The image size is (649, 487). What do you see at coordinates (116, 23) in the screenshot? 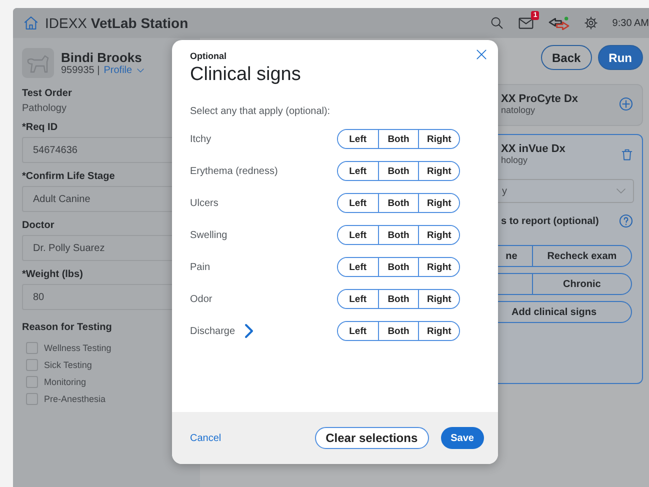
I see `app-title: IDEXX VetLab Station` at bounding box center [116, 23].